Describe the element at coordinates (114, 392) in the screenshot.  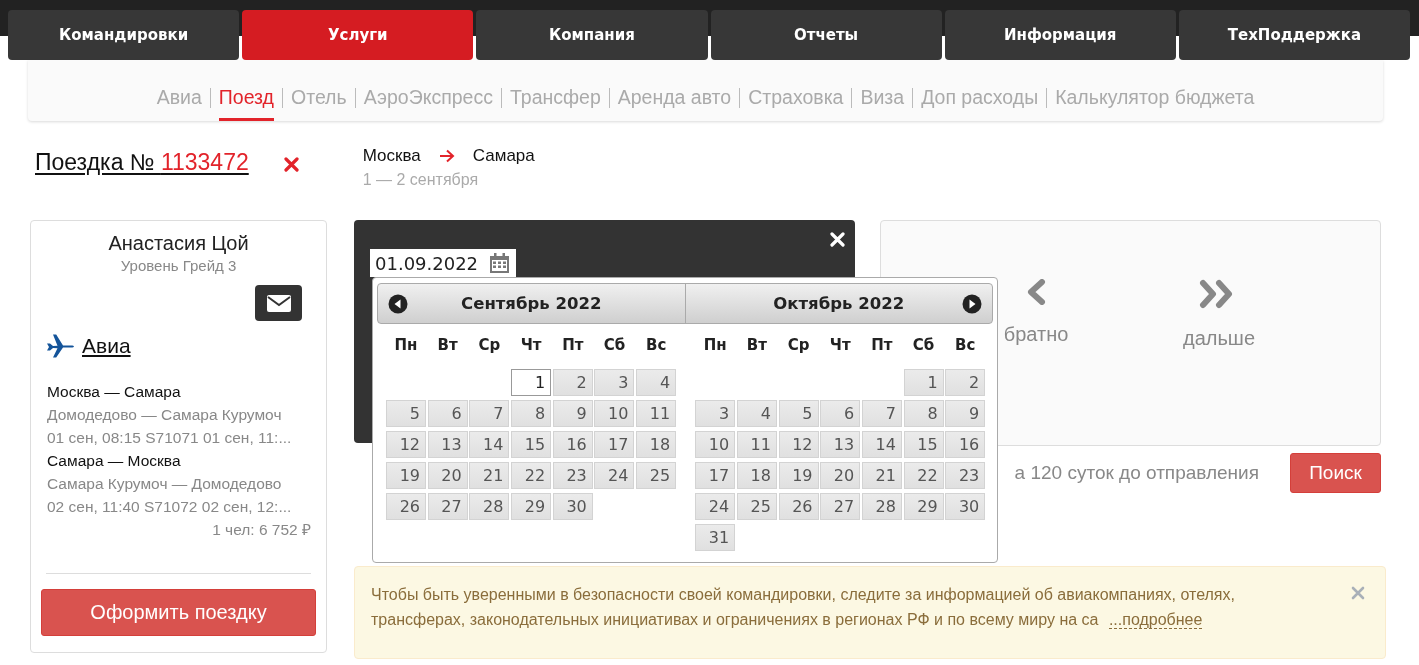
I see `segment-route: Москва — Самара` at that location.